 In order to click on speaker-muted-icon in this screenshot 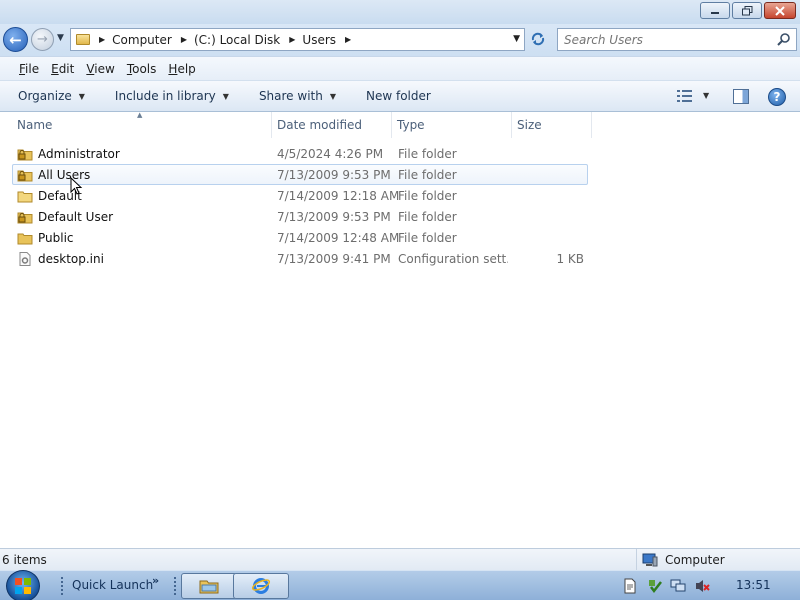, I will do `click(702, 586)`.